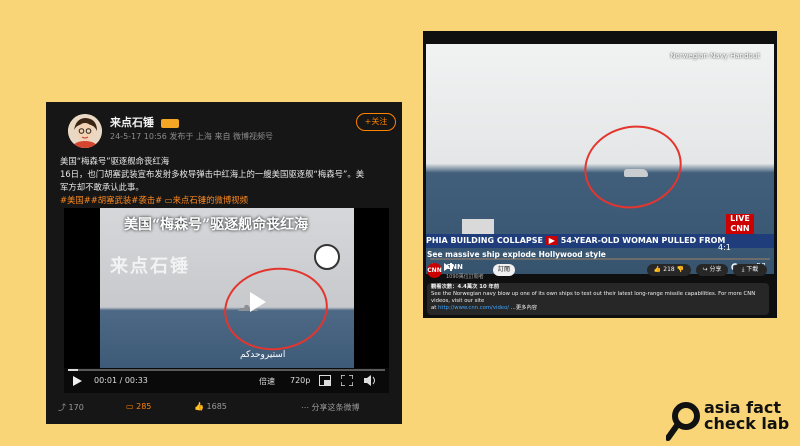  I want to click on description-stats: 觀看次數：4.4萬次 10 年前, so click(465, 287).